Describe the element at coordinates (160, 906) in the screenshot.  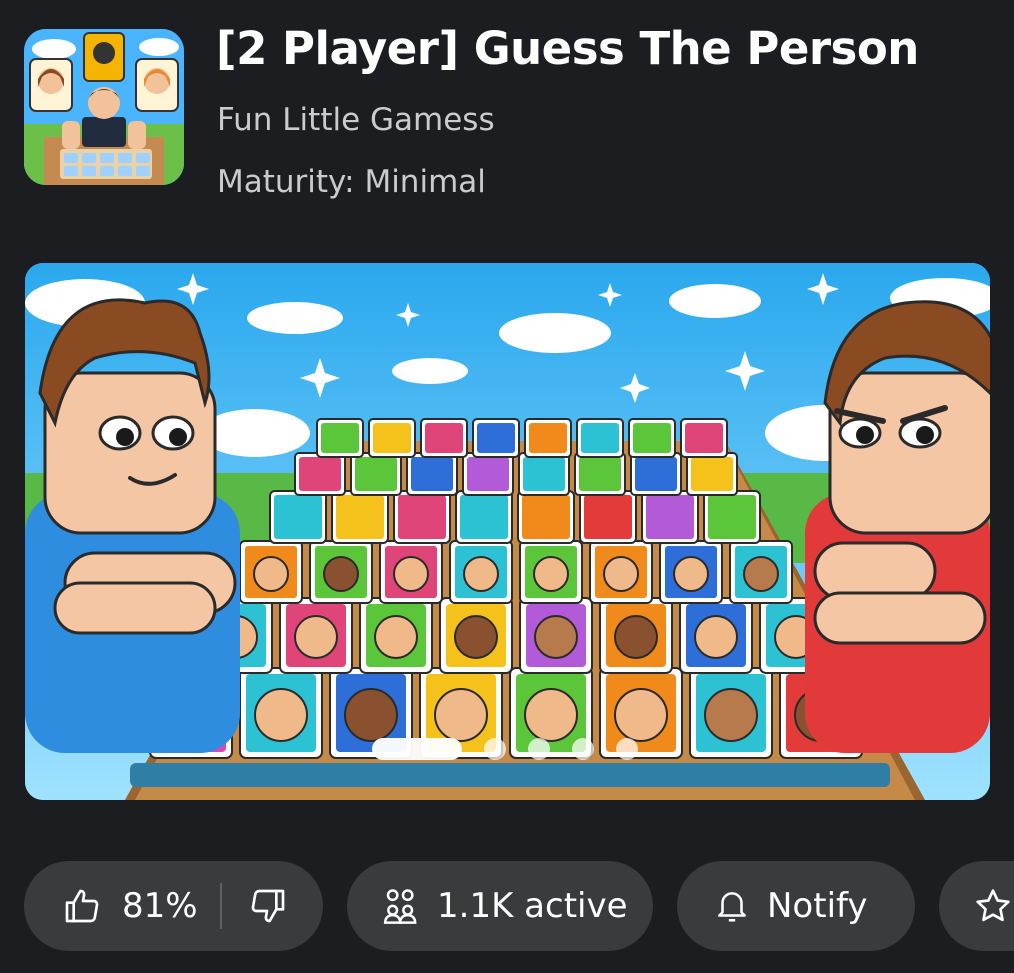
I see `like-percentage: 81%` at that location.